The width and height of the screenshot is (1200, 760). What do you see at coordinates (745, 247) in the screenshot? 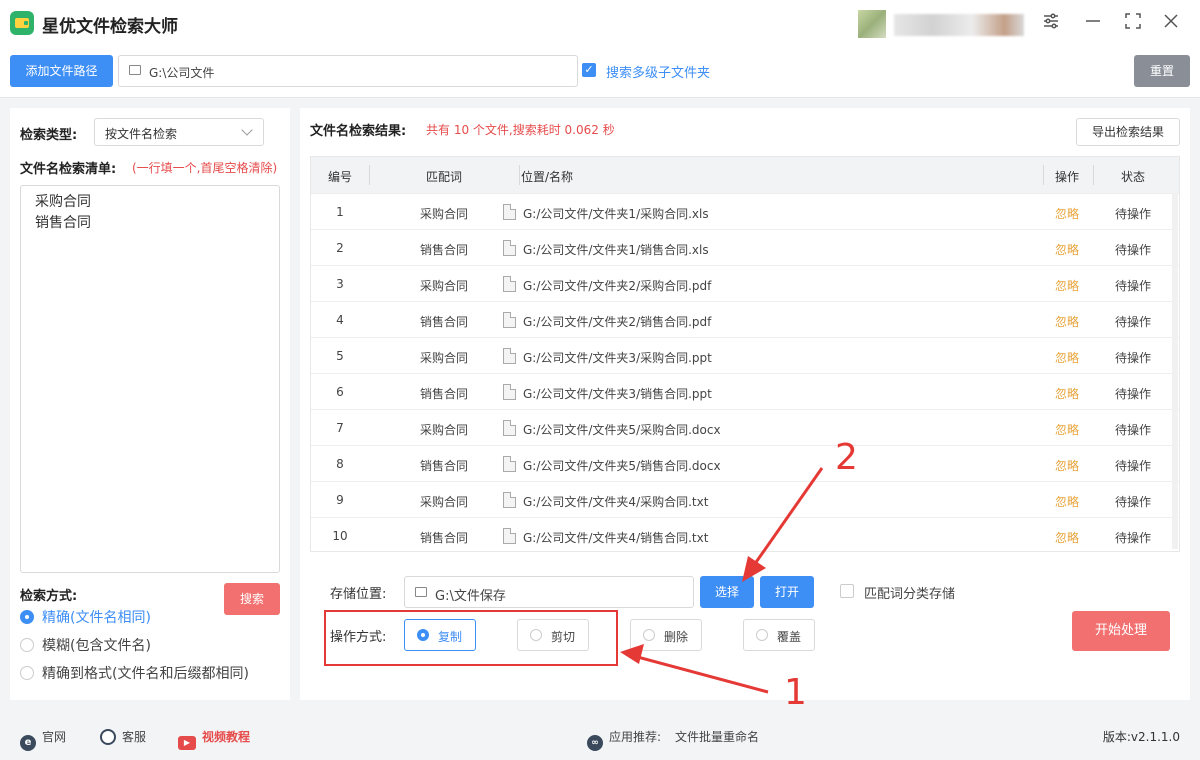
I see `table-row: 2 销售合同 G:/公司文件/文件夹1/销售合同.xls 忽略 待操作` at bounding box center [745, 247].